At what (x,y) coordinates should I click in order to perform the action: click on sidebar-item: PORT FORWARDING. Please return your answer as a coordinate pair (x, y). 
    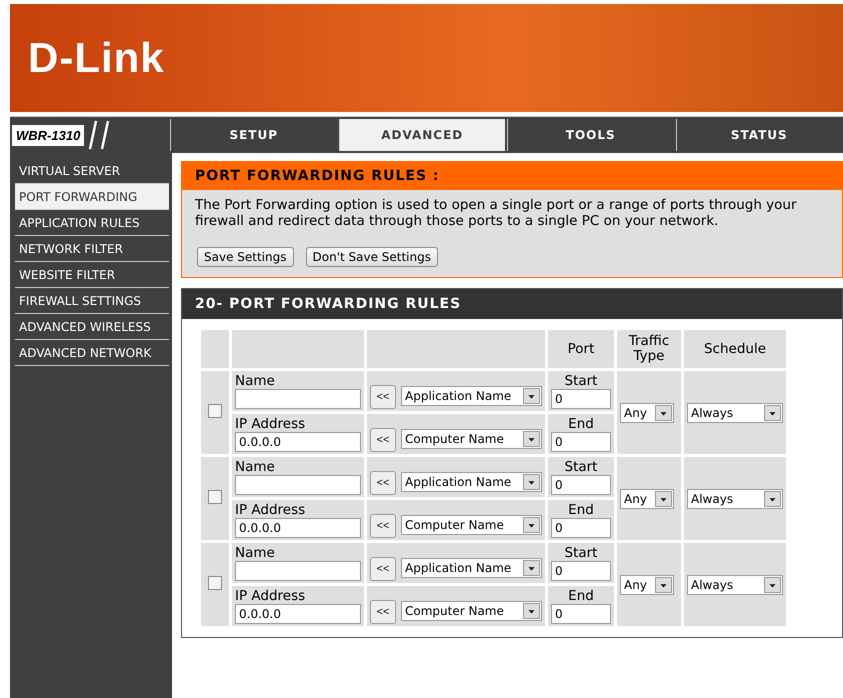
    Looking at the image, I should click on (92, 197).